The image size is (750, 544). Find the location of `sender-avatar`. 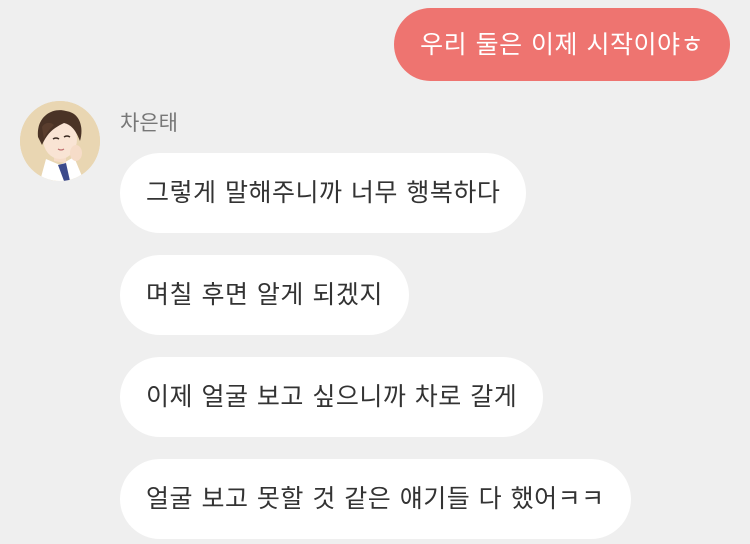

sender-avatar is located at coordinates (60, 141).